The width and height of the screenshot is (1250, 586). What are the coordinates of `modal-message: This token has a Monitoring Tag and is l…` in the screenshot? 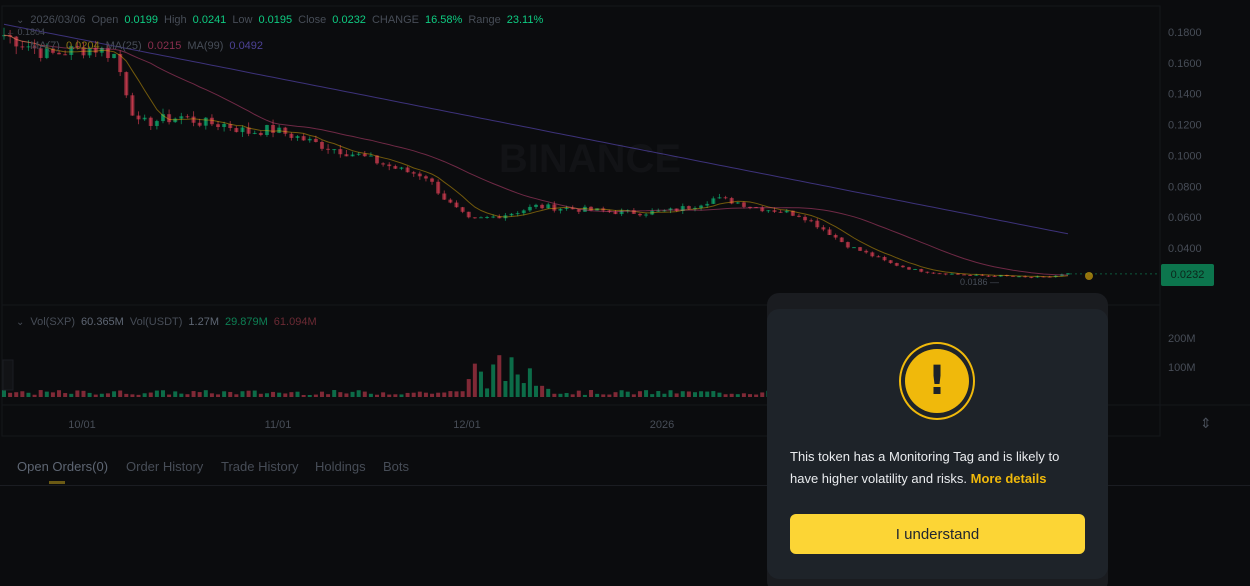 It's located at (940, 468).